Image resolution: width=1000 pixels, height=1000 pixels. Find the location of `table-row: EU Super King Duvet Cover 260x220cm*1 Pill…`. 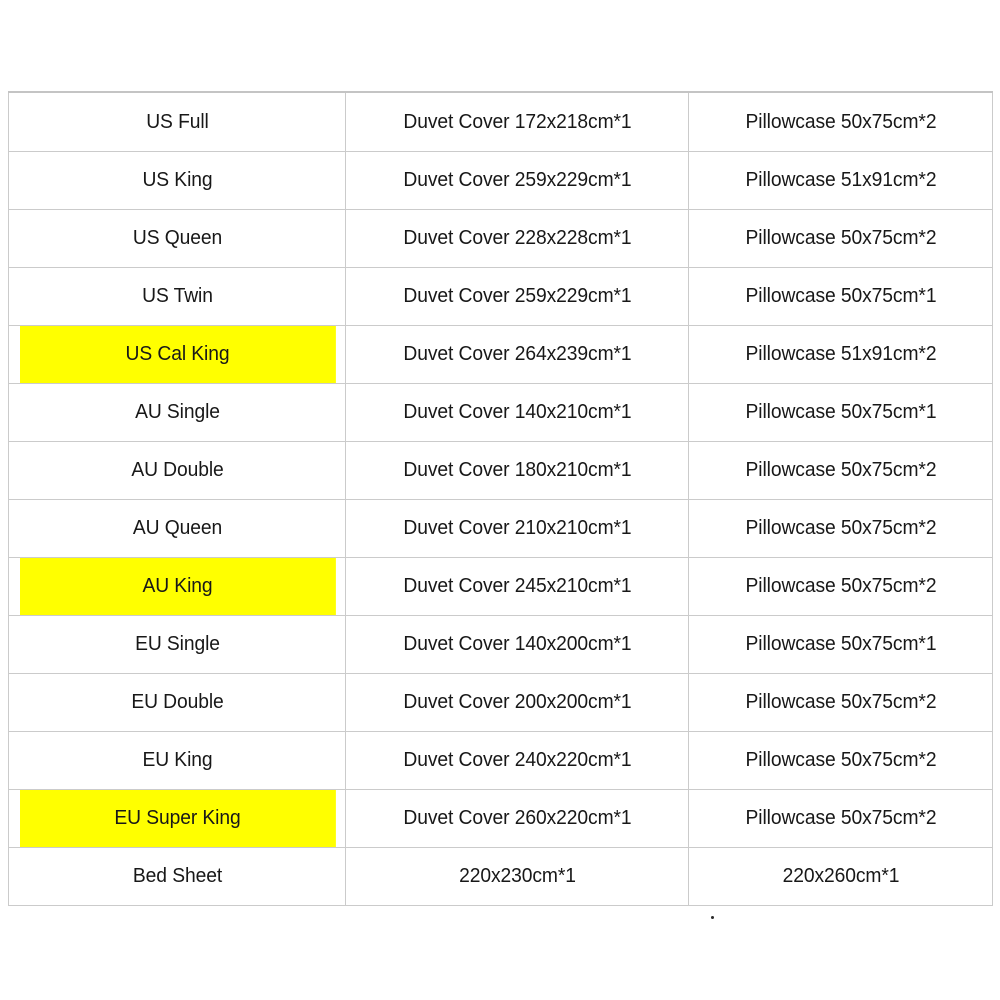

table-row: EU Super King Duvet Cover 260x220cm*1 Pill… is located at coordinates (501, 818).